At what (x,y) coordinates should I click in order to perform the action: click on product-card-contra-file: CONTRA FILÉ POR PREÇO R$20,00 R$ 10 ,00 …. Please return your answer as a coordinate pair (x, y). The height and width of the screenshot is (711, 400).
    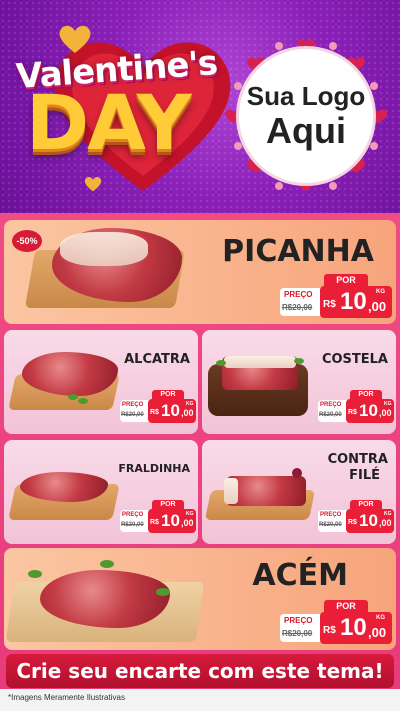
    Looking at the image, I should click on (299, 492).